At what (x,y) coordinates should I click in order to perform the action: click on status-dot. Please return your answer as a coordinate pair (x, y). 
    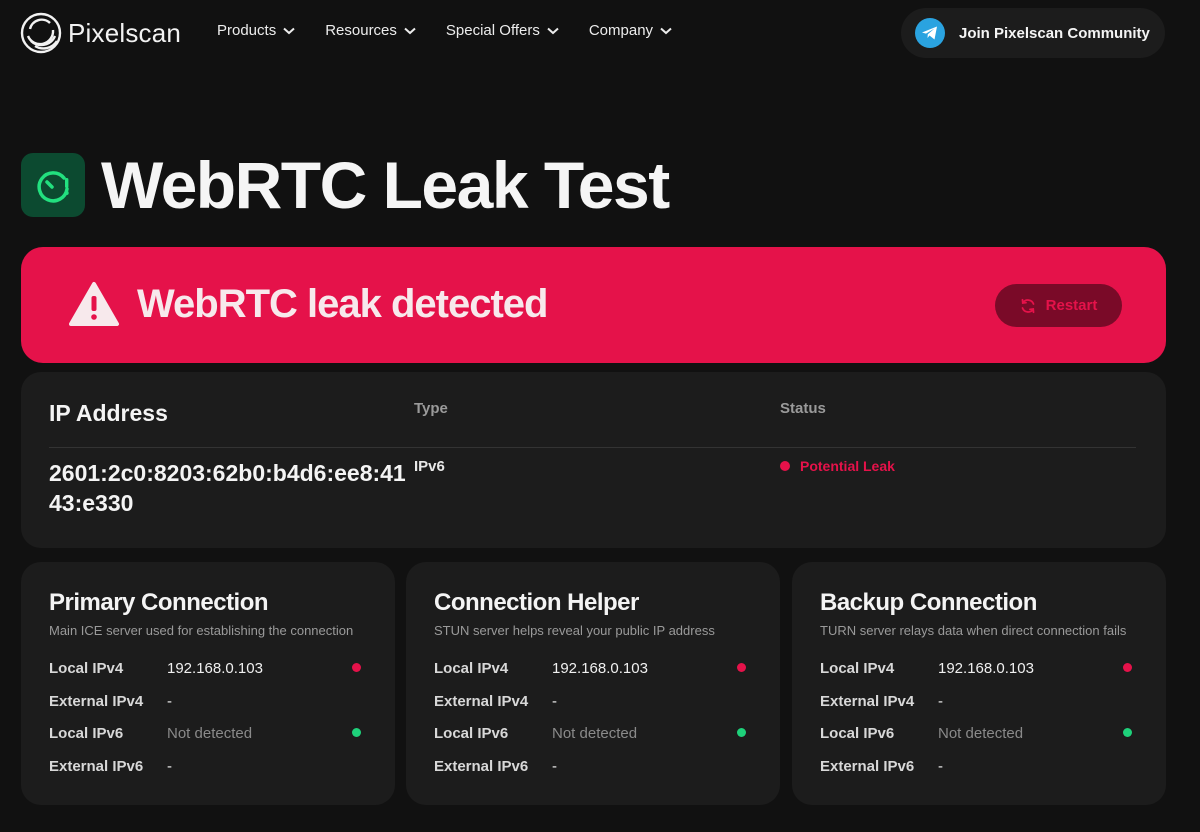
    Looking at the image, I should click on (785, 466).